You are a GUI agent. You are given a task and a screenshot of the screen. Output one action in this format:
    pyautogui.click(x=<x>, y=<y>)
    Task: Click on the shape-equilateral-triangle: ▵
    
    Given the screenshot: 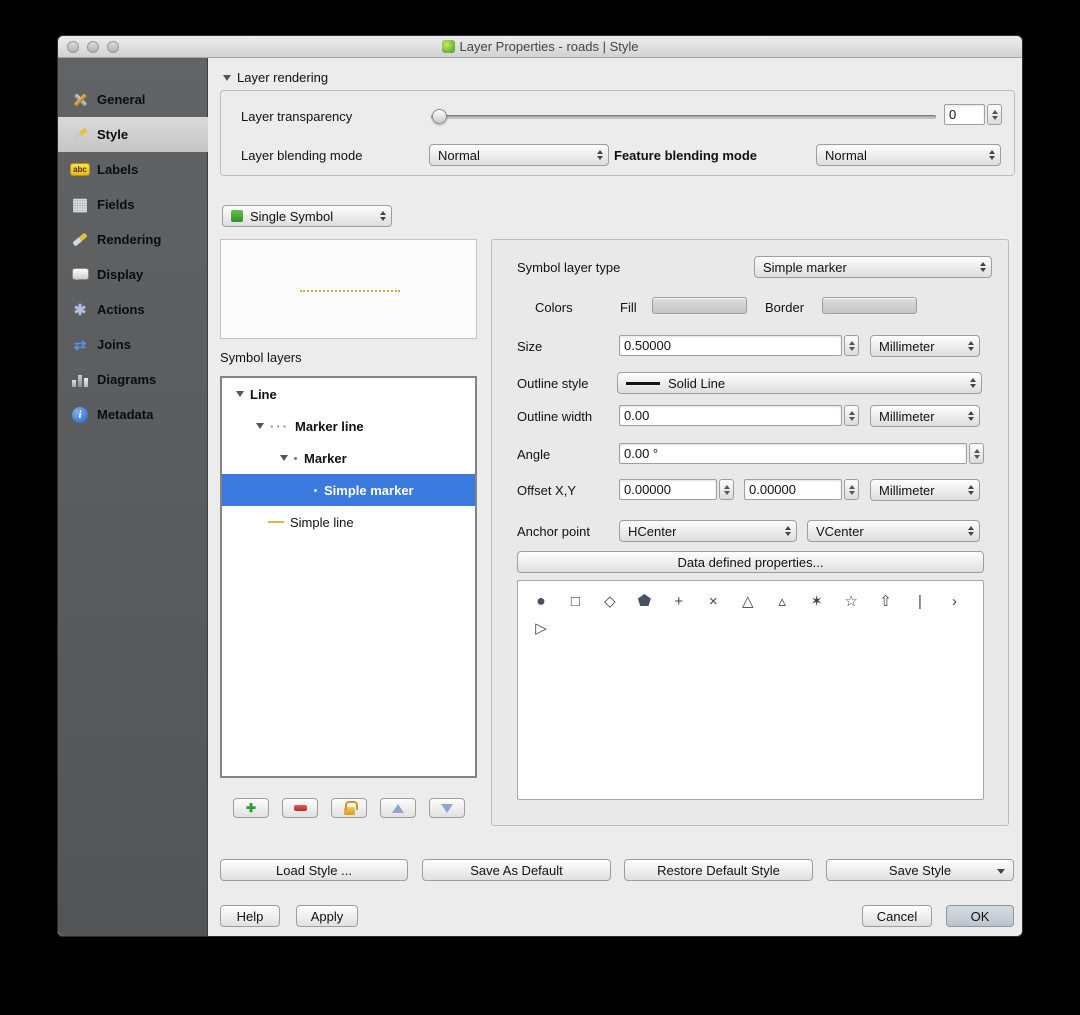 What is the action you would take?
    pyautogui.click(x=782, y=601)
    